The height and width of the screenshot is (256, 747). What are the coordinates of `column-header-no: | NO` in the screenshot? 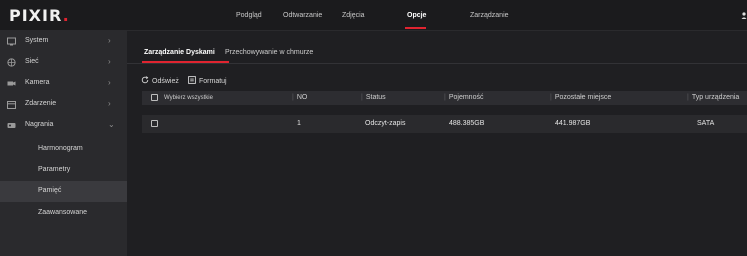 It's located at (300, 97).